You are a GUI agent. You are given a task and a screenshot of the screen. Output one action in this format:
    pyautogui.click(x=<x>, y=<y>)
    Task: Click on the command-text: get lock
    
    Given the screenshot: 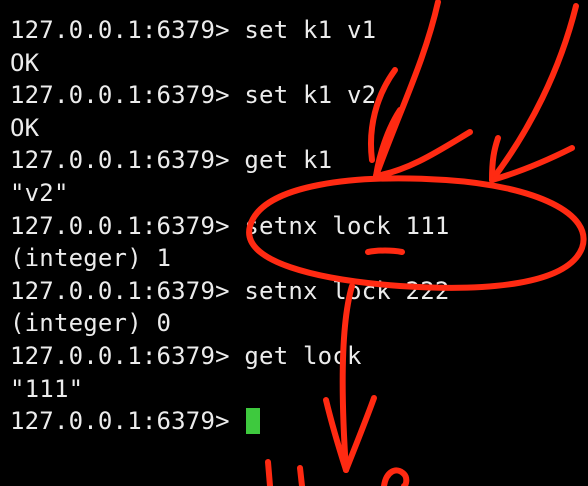 What is the action you would take?
    pyautogui.click(x=303, y=355)
    